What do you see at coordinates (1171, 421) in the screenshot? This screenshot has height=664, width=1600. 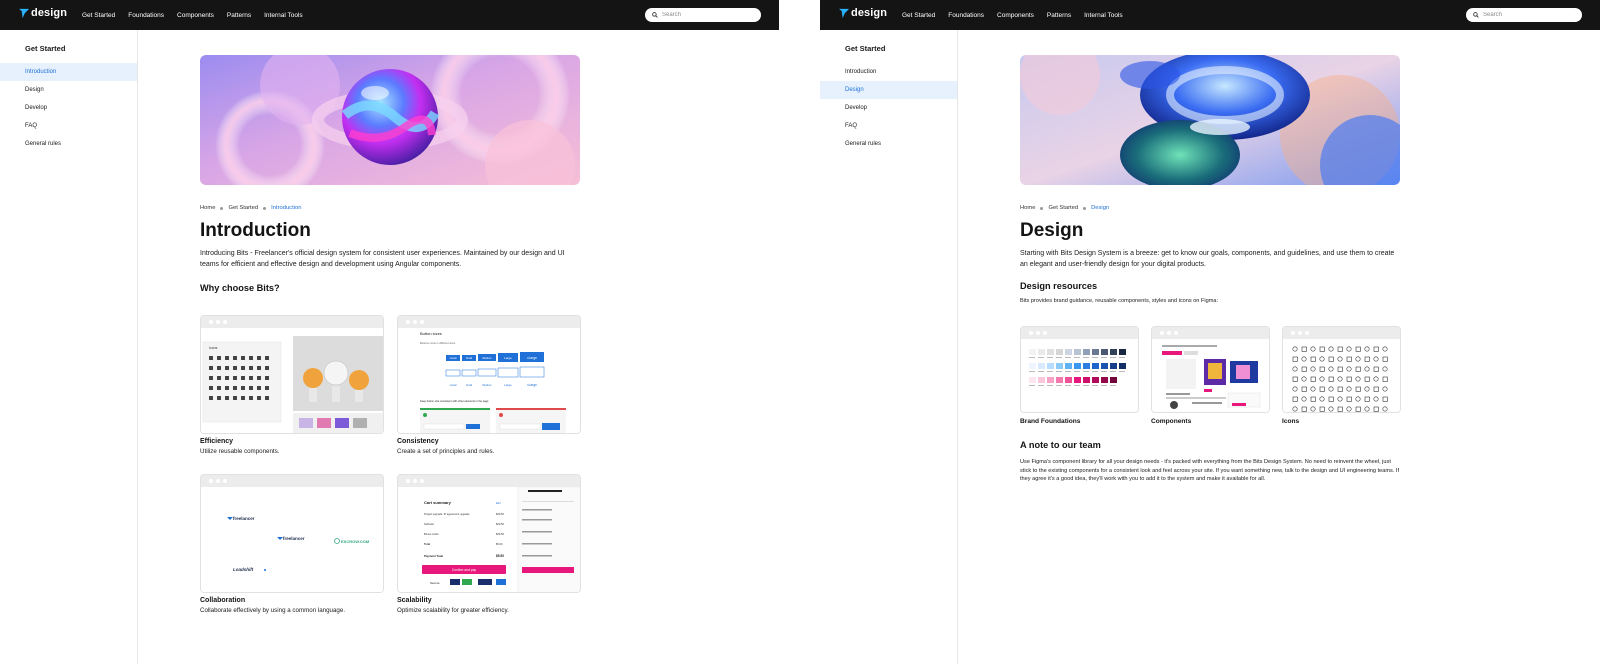 I see `resource-card-title: Components` at bounding box center [1171, 421].